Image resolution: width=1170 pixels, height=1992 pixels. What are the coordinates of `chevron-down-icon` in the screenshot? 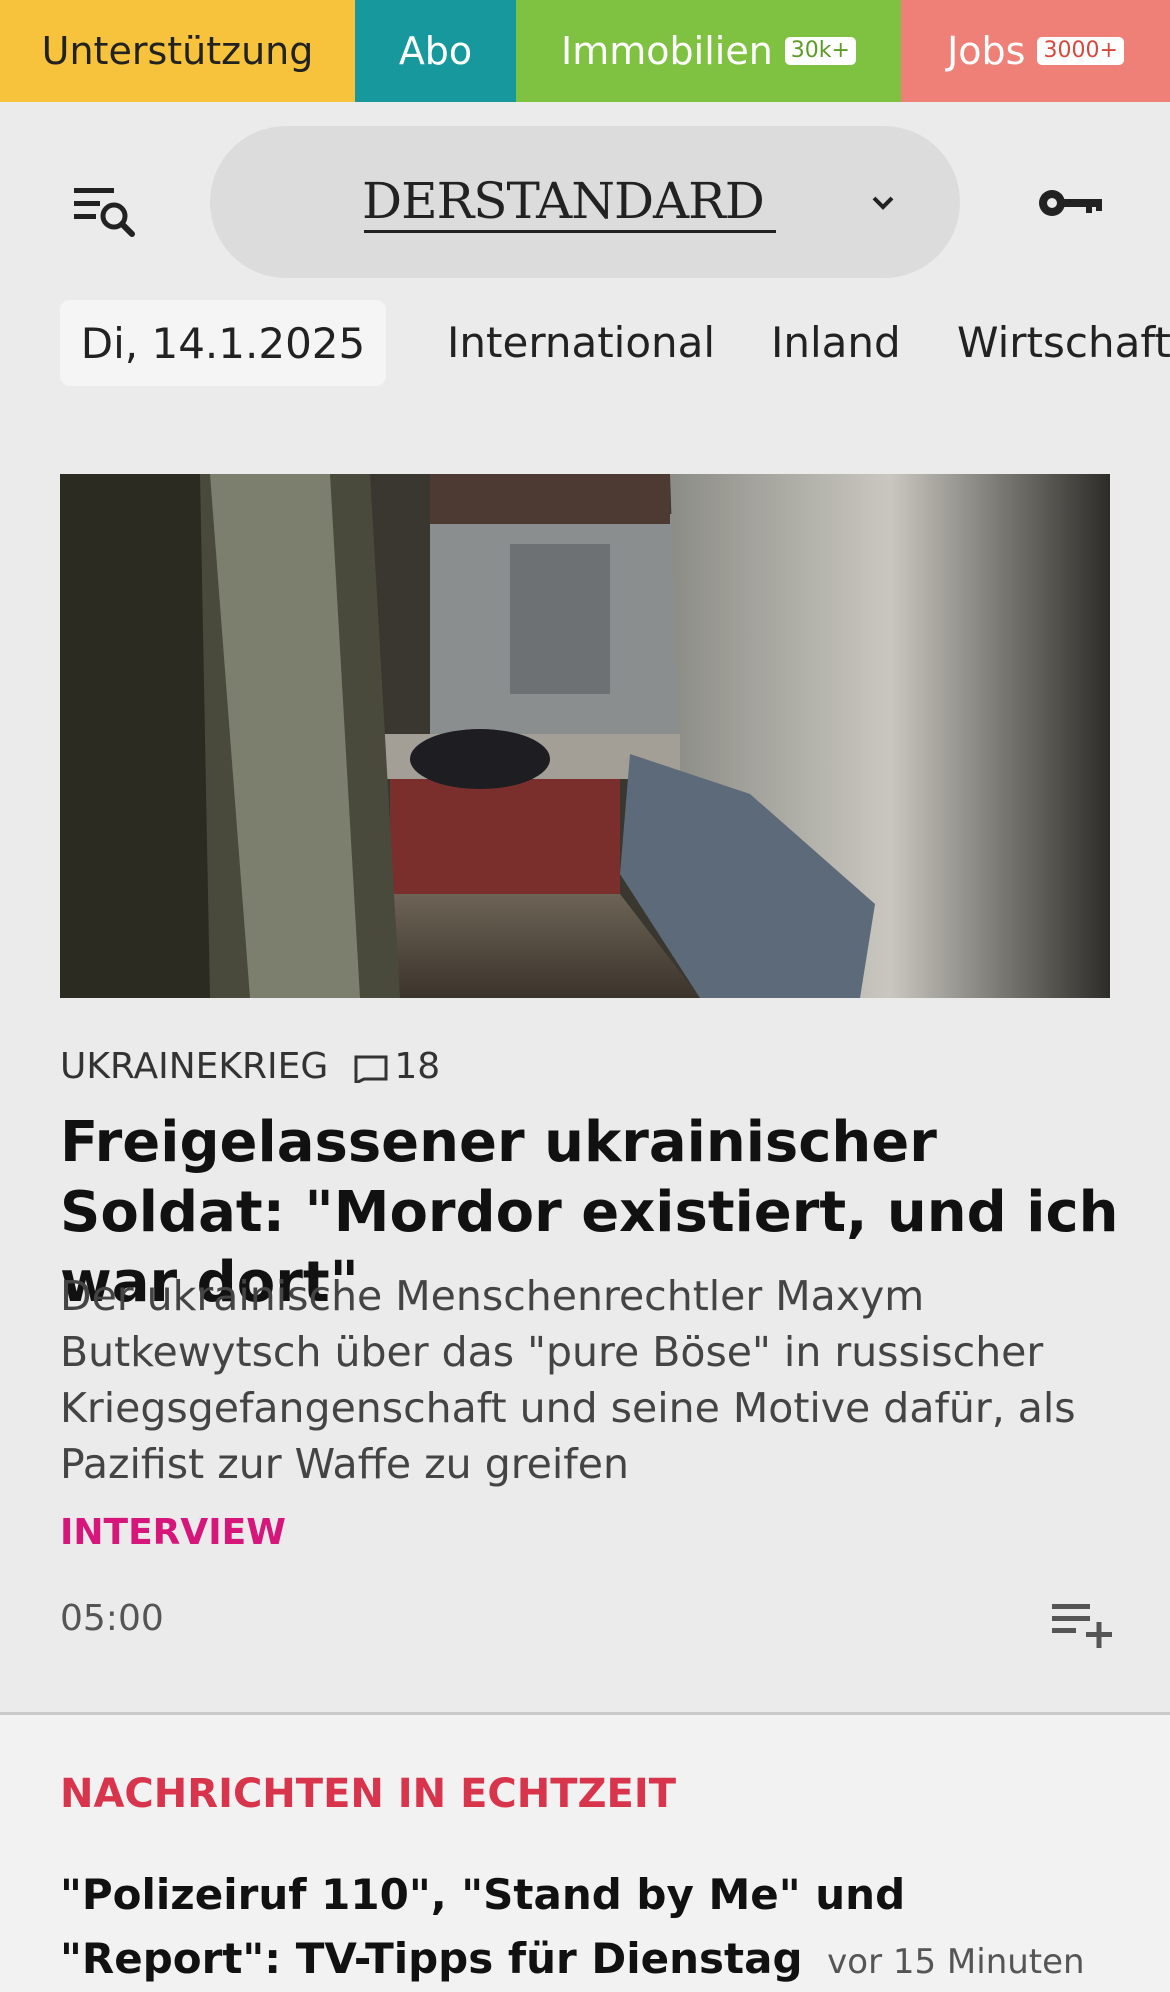 It's located at (883, 203).